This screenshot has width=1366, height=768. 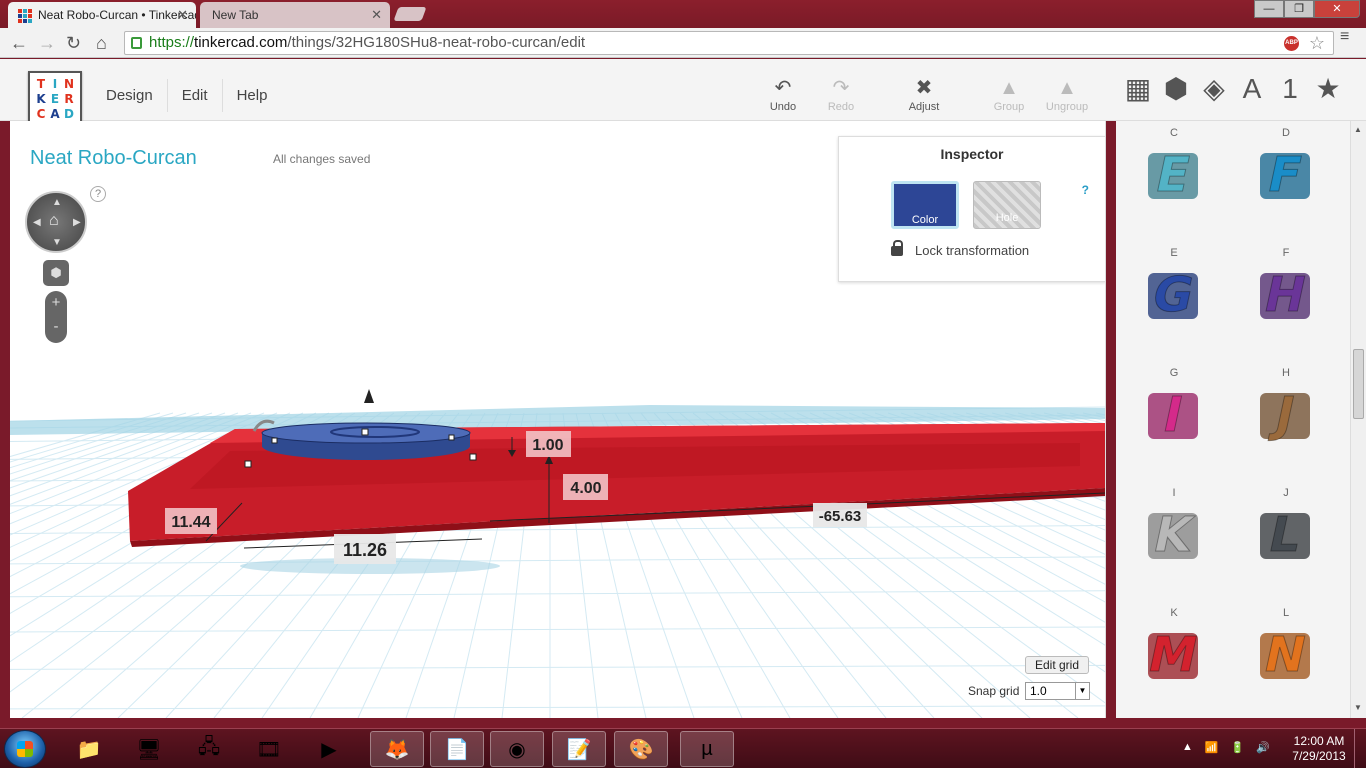 I want to click on utorrent-icon: µ, so click(x=707, y=749).